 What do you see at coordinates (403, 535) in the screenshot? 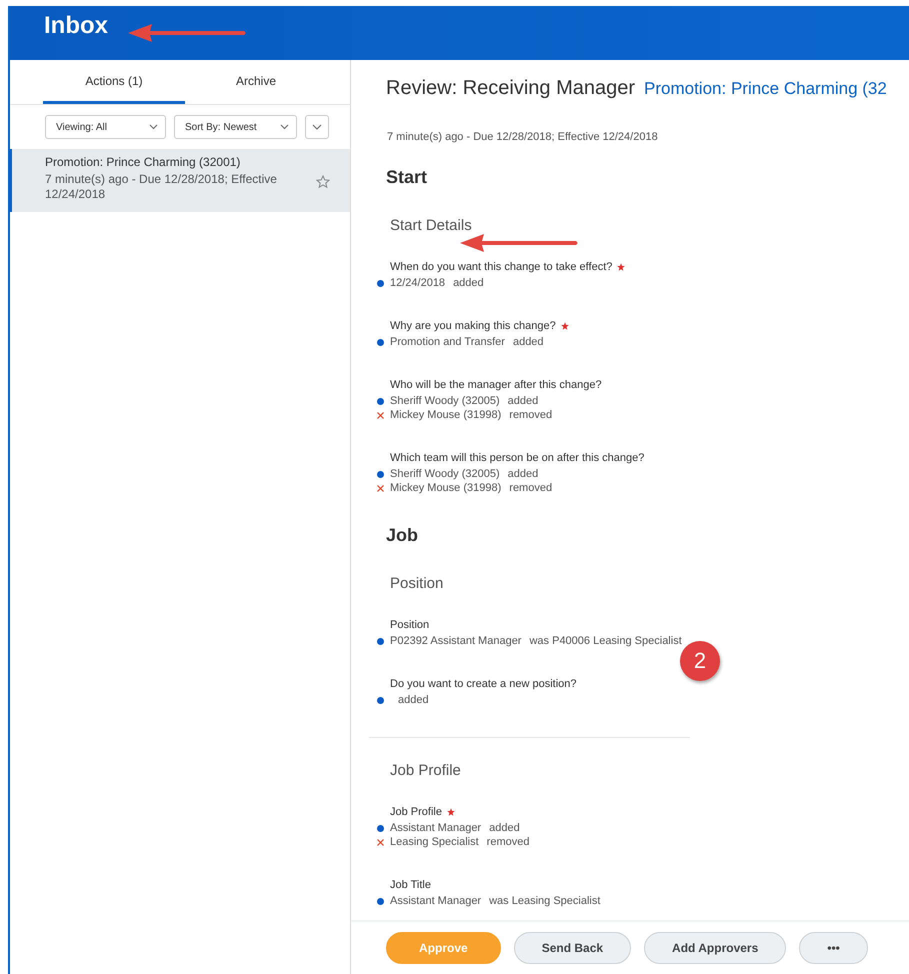
I see `section-heading: Job` at bounding box center [403, 535].